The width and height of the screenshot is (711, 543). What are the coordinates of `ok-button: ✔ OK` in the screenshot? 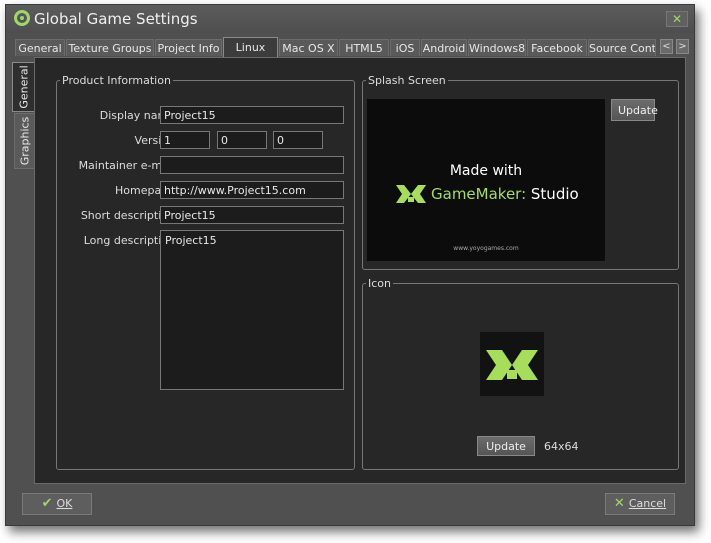 It's located at (57, 504).